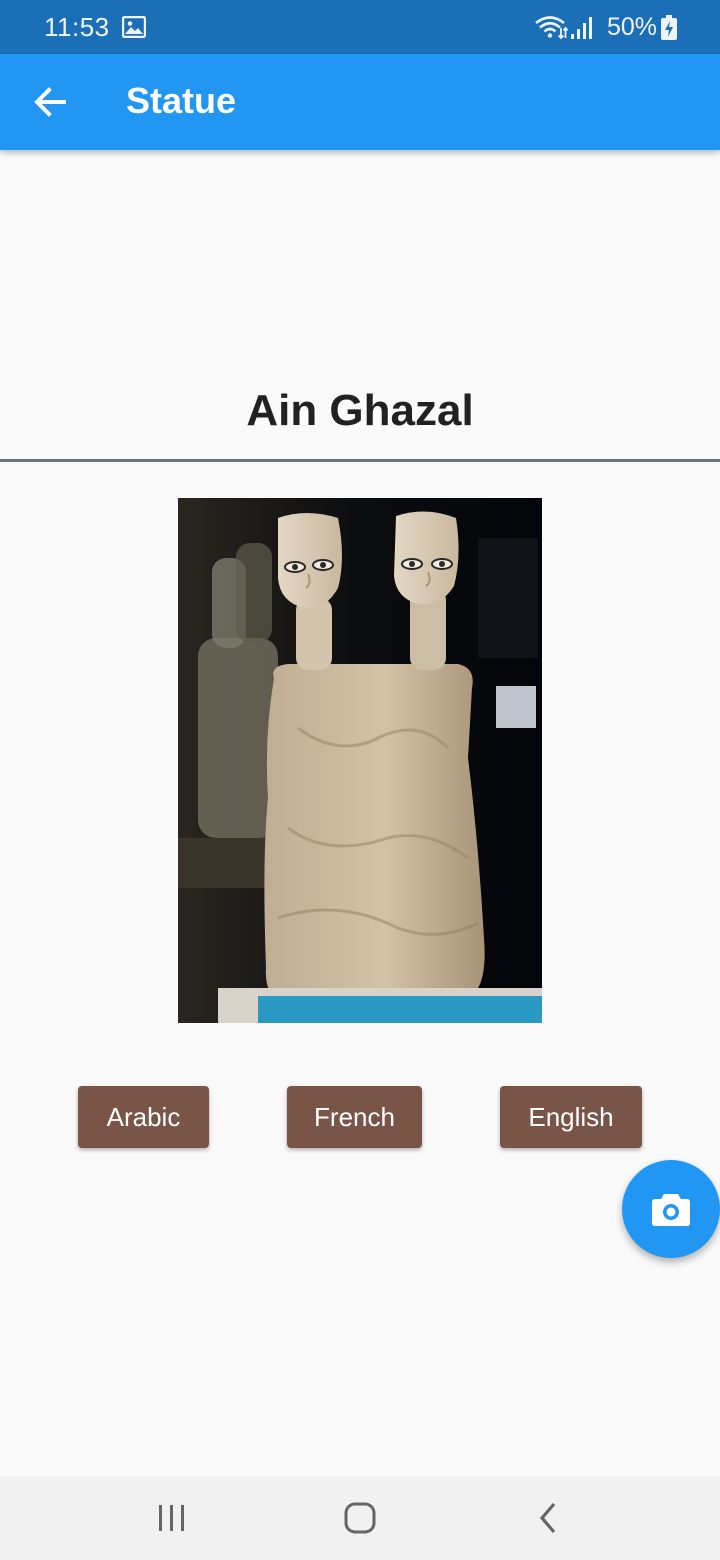 This screenshot has width=720, height=1560. I want to click on signal-icon, so click(581, 28).